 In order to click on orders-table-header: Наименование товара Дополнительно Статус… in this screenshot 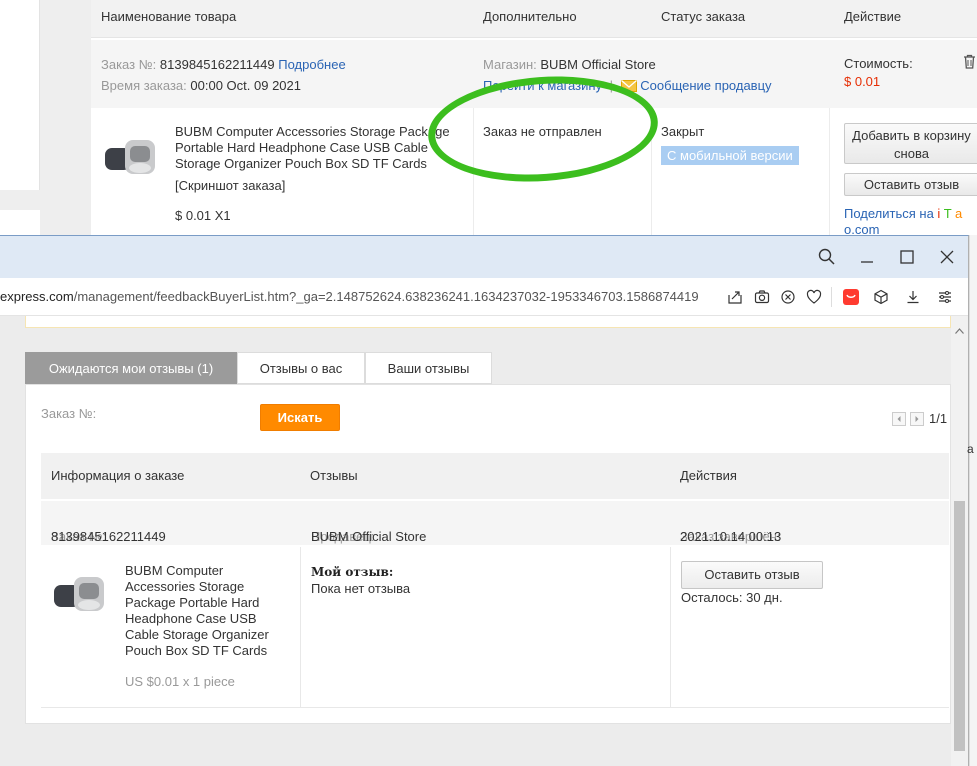, I will do `click(534, 19)`.